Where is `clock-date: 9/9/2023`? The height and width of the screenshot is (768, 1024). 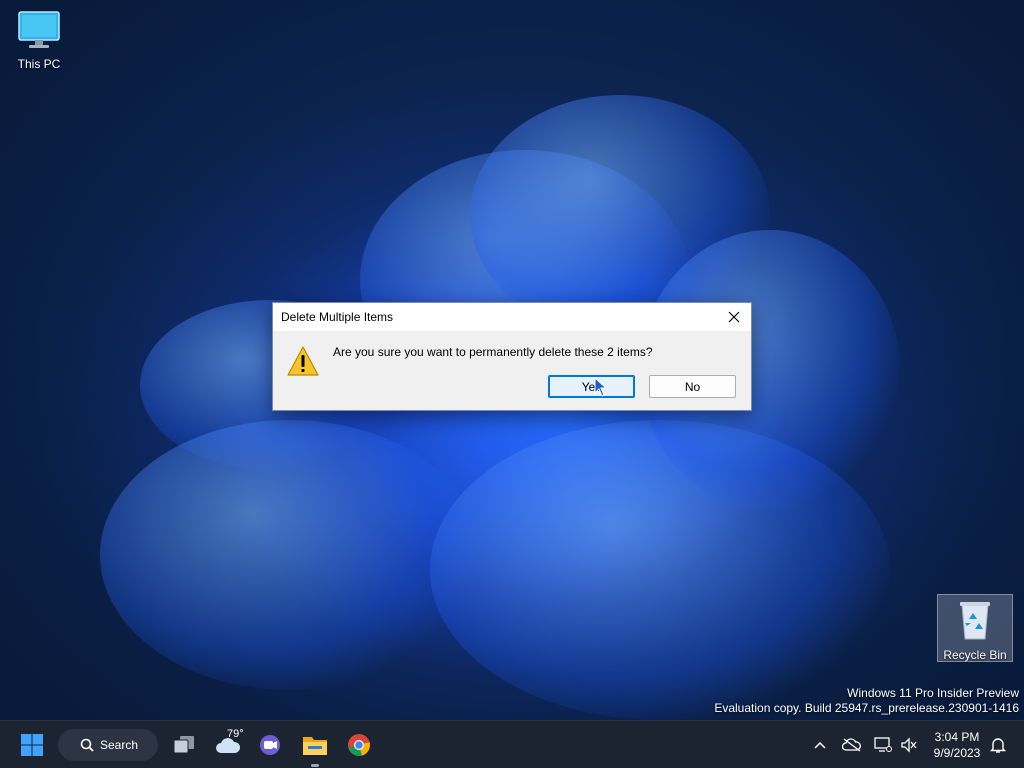 clock-date: 9/9/2023 is located at coordinates (957, 753).